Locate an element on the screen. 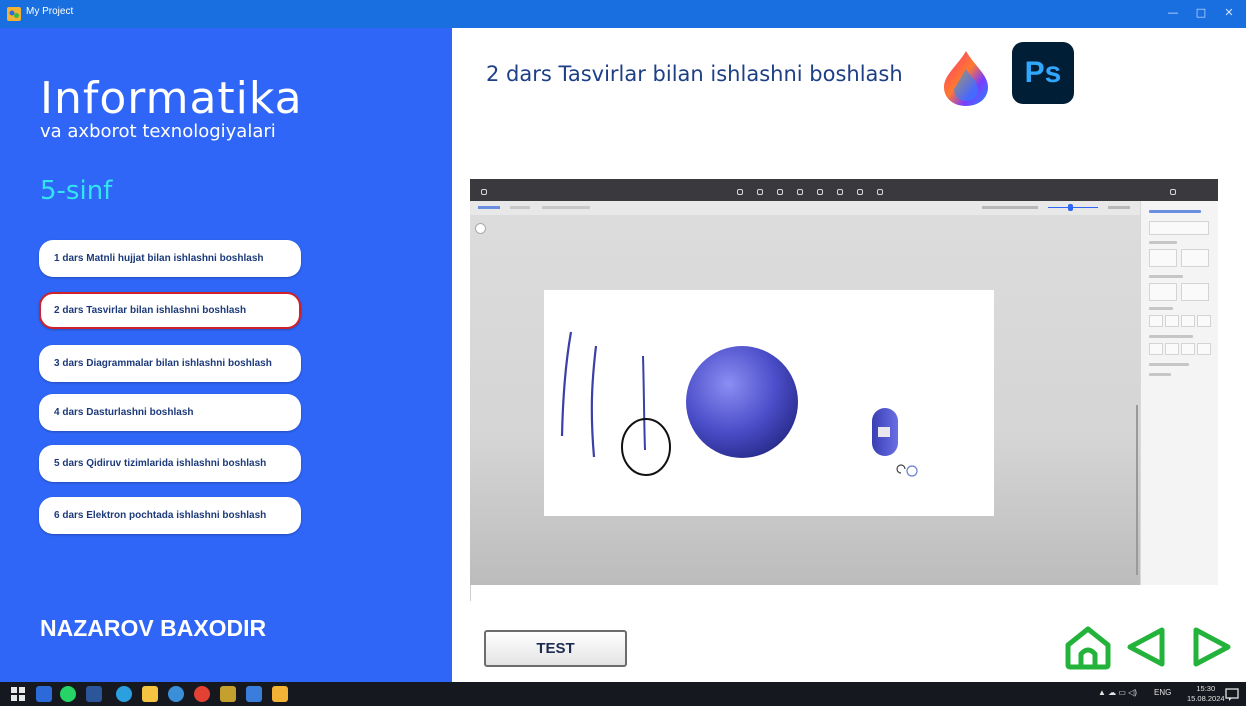 This screenshot has width=1246, height=706. taskbar-clock: 15:30 15.08.2024 is located at coordinates (1206, 694).